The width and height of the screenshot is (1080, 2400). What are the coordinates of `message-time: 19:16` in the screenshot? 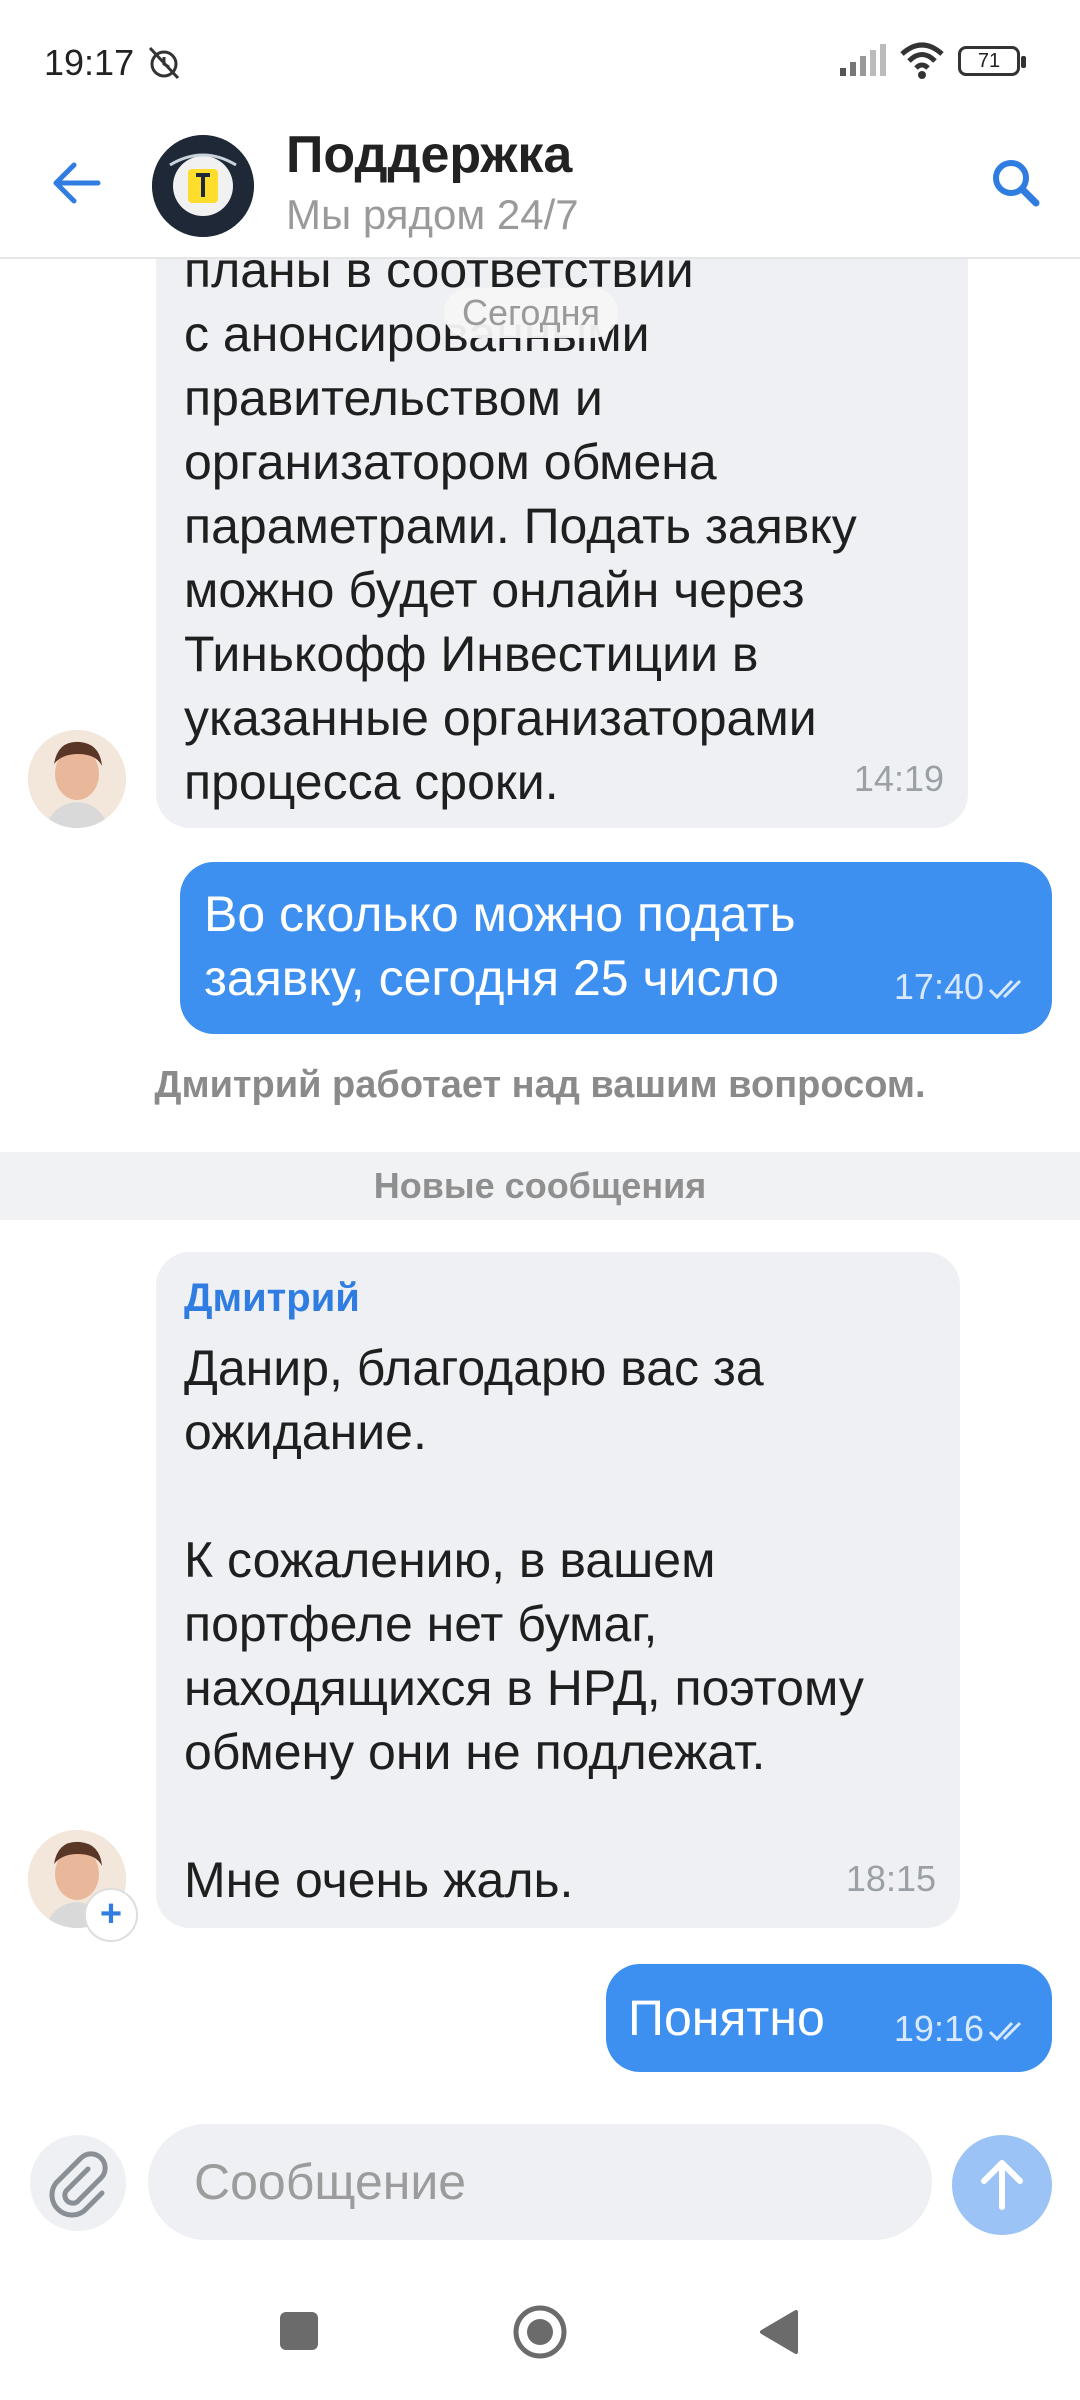 It's located at (938, 2028).